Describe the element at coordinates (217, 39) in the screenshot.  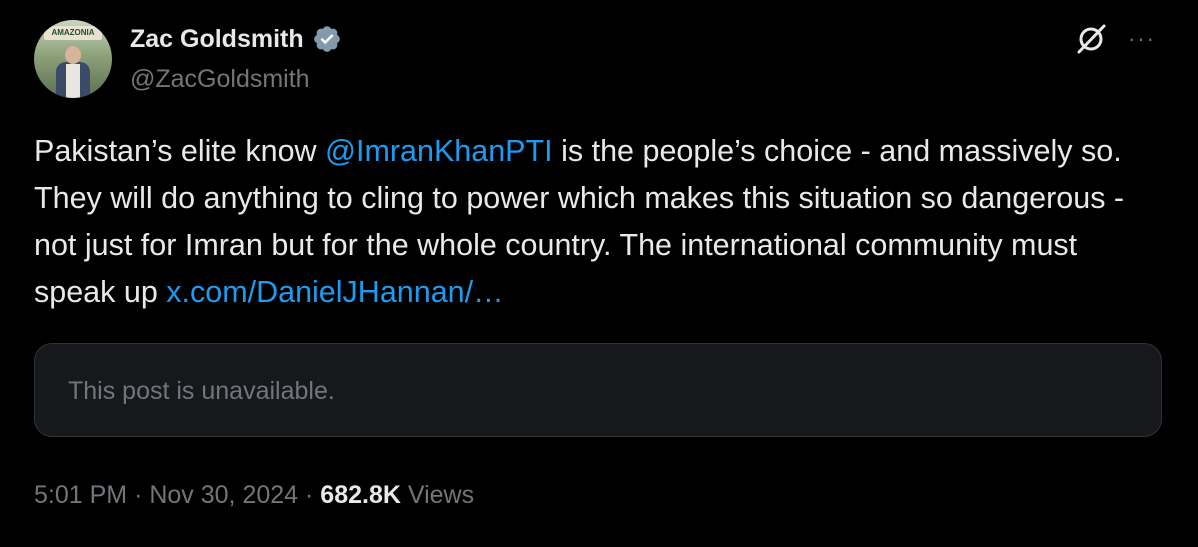
I see `author-name: Zac Goldsmith` at that location.